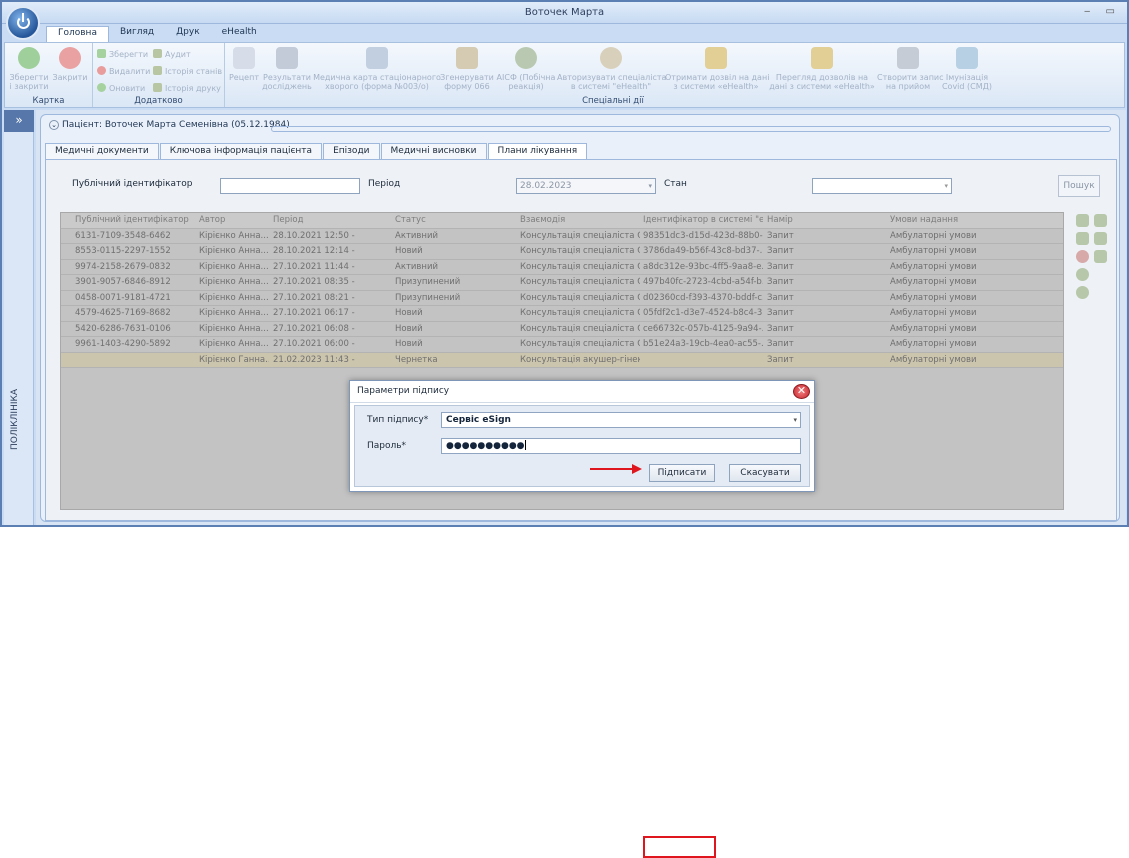 The width and height of the screenshot is (1129, 858). I want to click on password-field: ●●●●●●●●●●, so click(621, 446).